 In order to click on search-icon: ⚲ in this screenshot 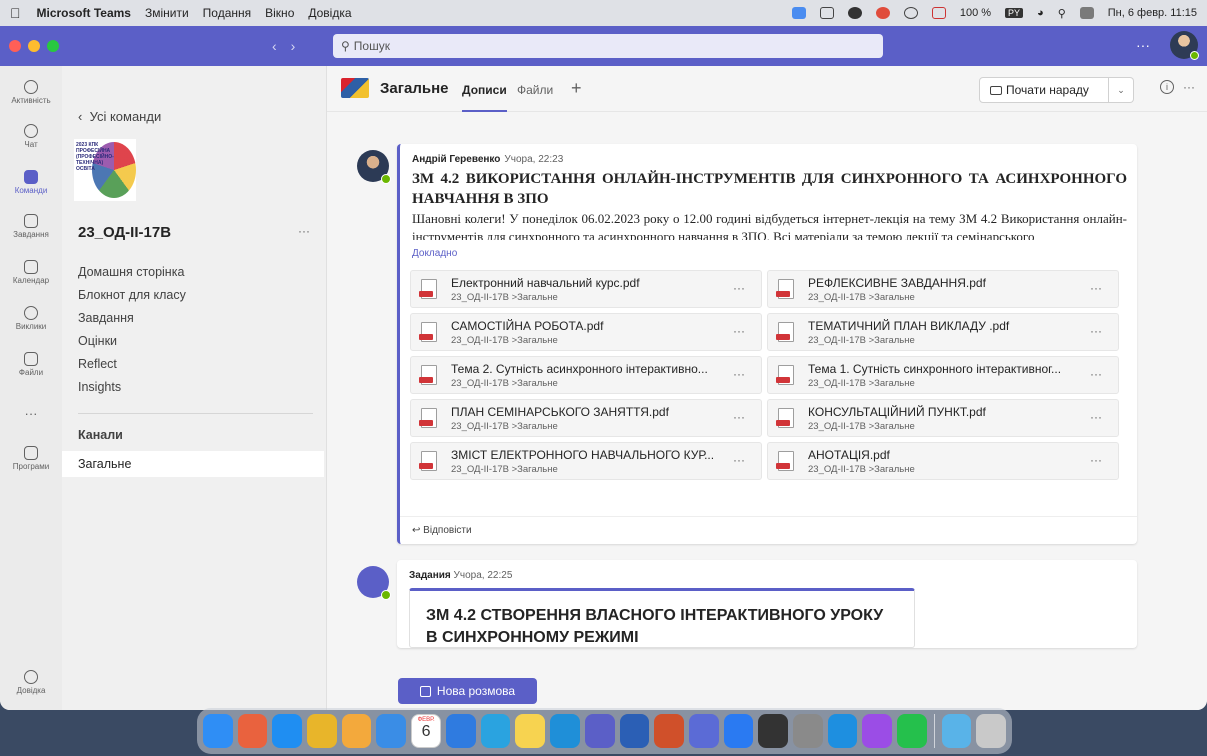, I will do `click(1062, 13)`.